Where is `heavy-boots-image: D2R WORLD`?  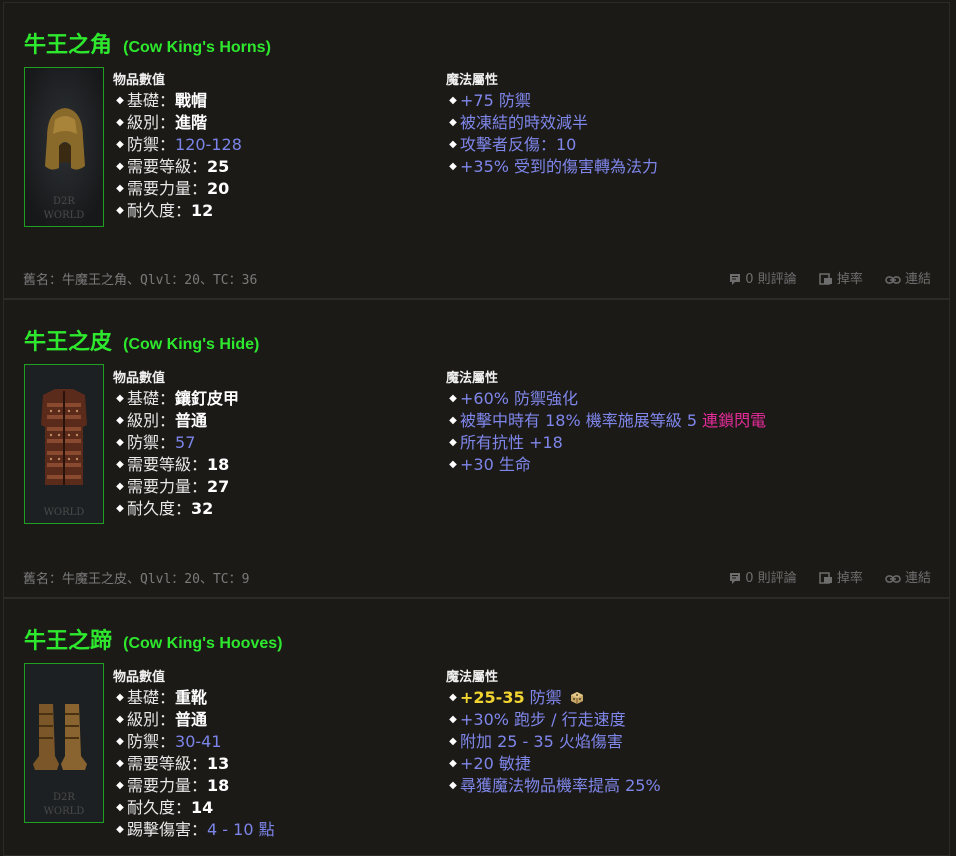
heavy-boots-image: D2R WORLD is located at coordinates (64, 743).